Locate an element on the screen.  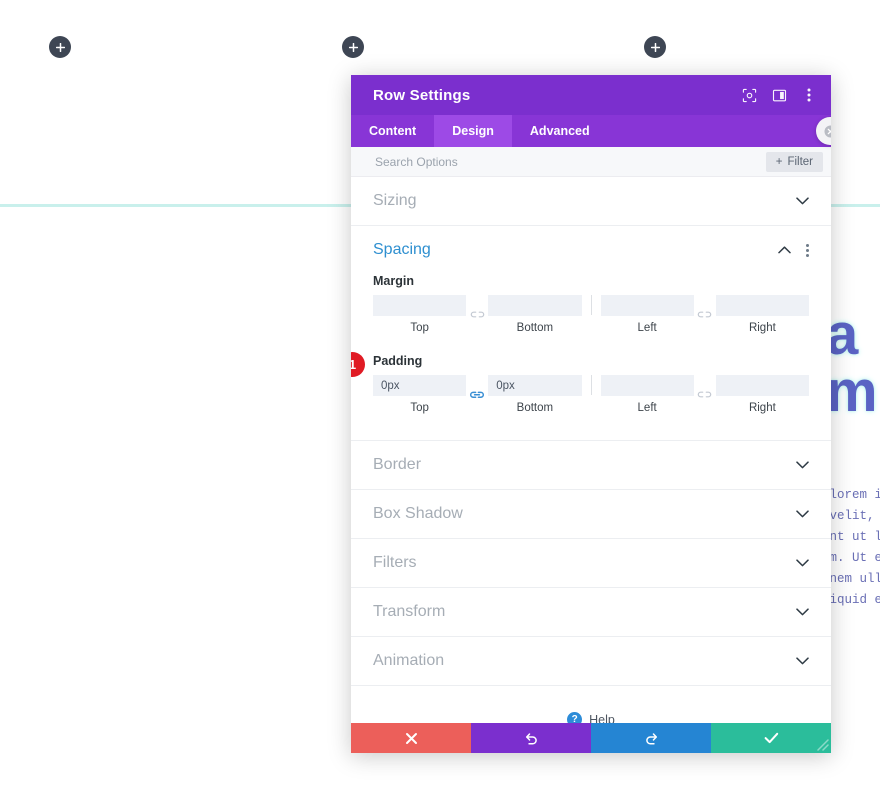
margin-divider is located at coordinates (591, 305).